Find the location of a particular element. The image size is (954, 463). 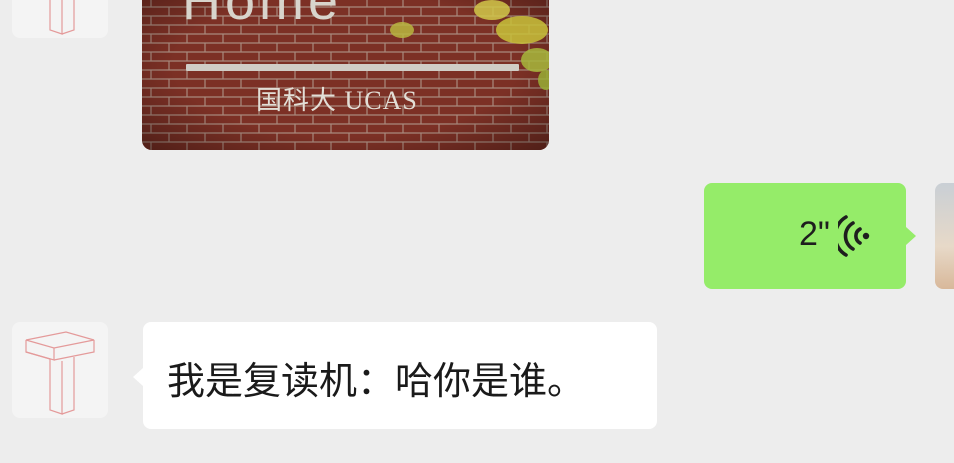

text-message-bubble: 我是复读机：哈你是谁。 is located at coordinates (395, 375).